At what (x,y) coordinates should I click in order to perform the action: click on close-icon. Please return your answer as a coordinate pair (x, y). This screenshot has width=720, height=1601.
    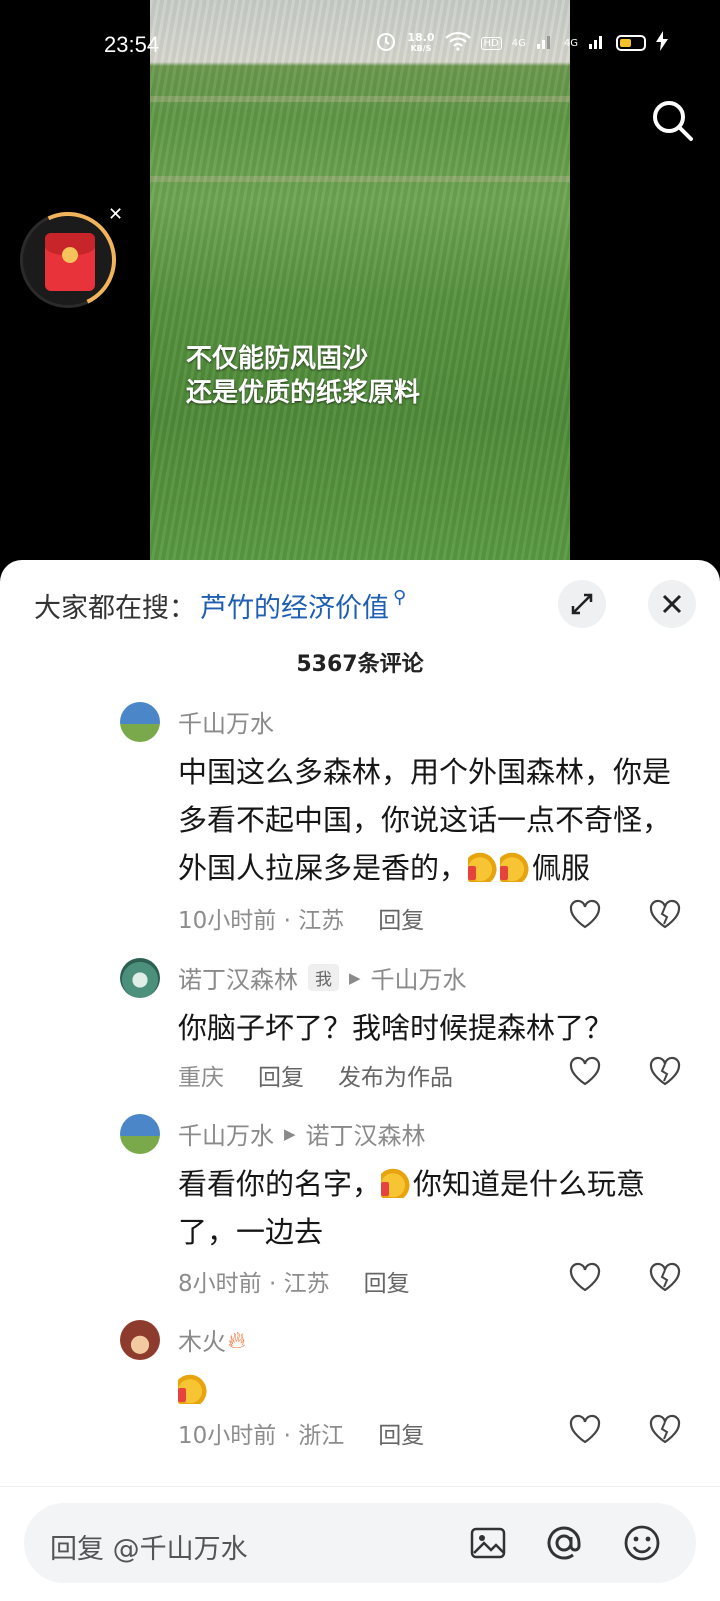
    Looking at the image, I should click on (672, 604).